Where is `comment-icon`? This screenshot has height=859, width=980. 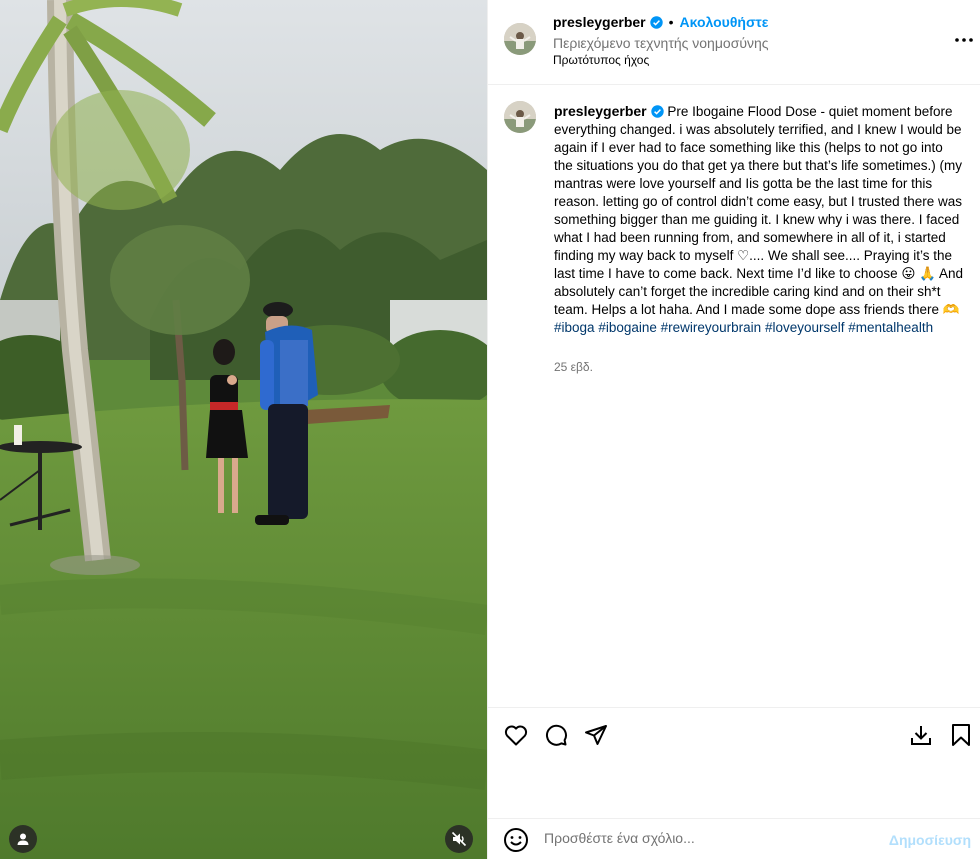
comment-icon is located at coordinates (556, 735).